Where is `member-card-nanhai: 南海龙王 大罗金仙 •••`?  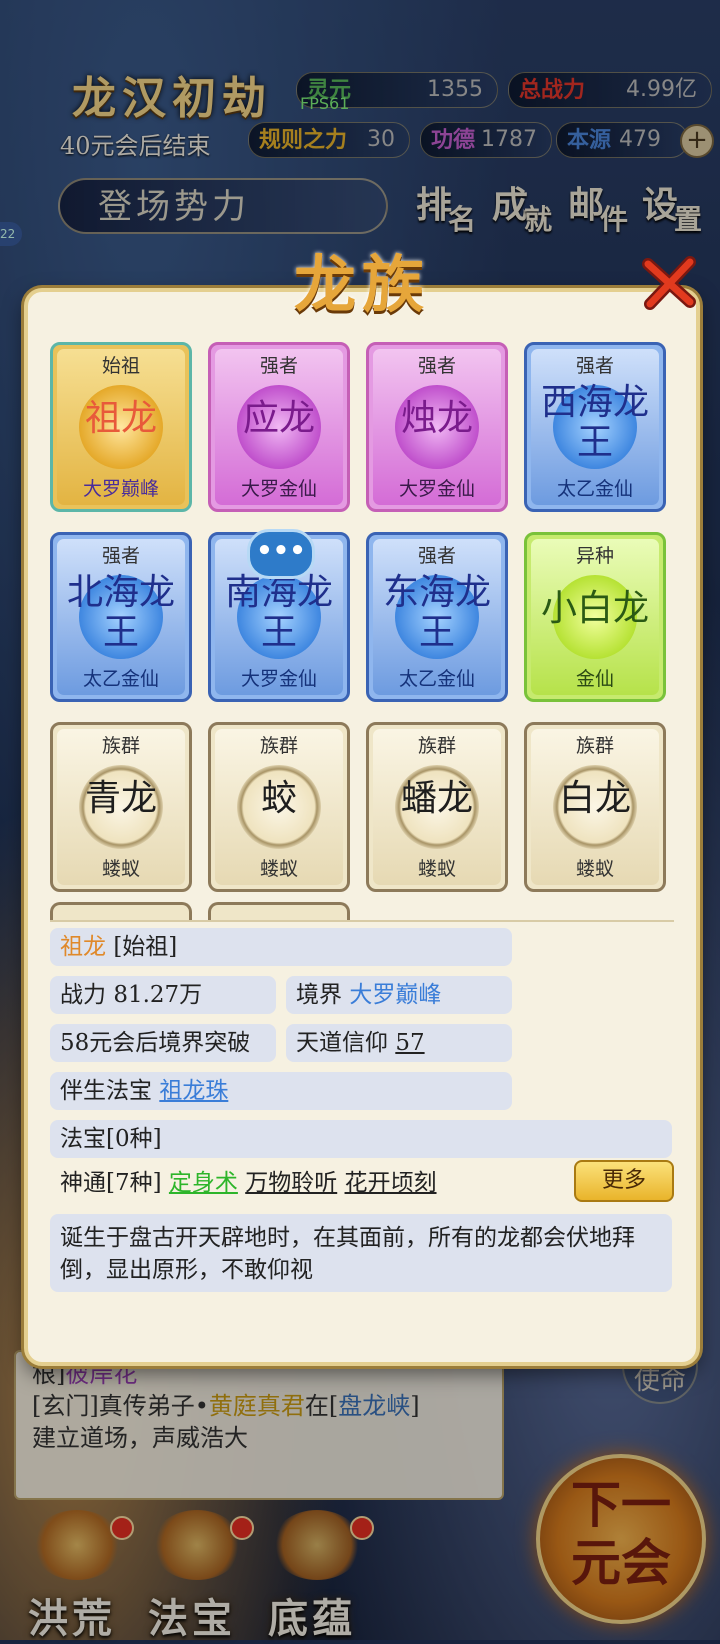
member-card-nanhai: 南海龙王 大罗金仙 ••• is located at coordinates (279, 615).